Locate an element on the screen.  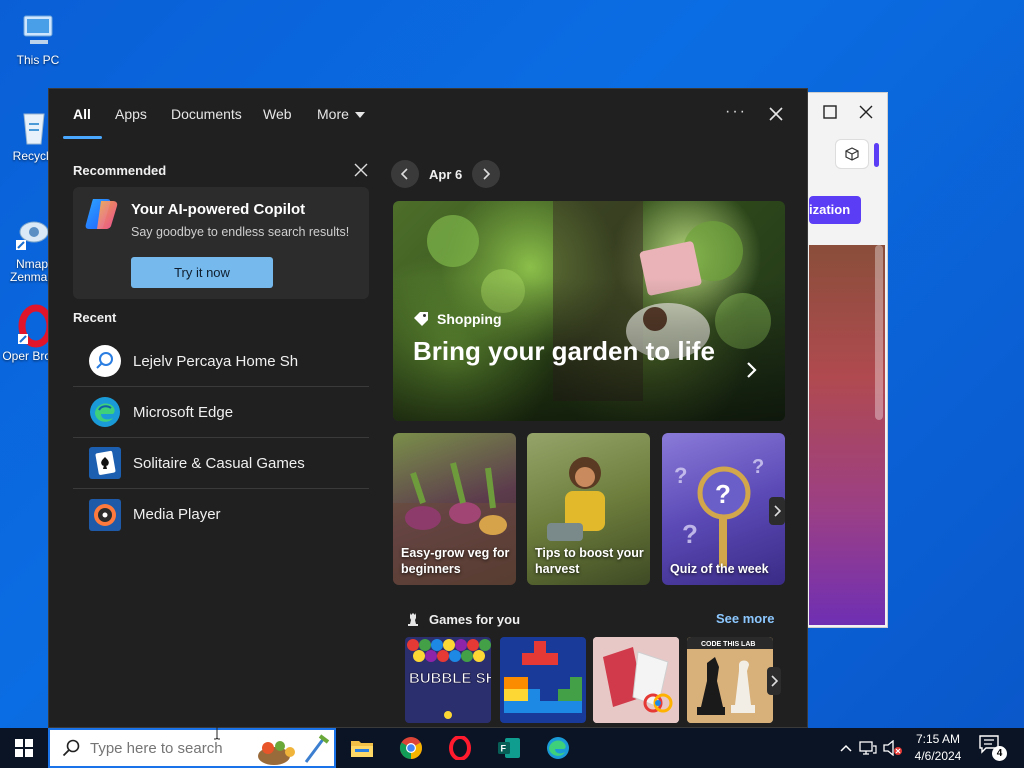
tab-all: All is located at coordinates (82, 114).